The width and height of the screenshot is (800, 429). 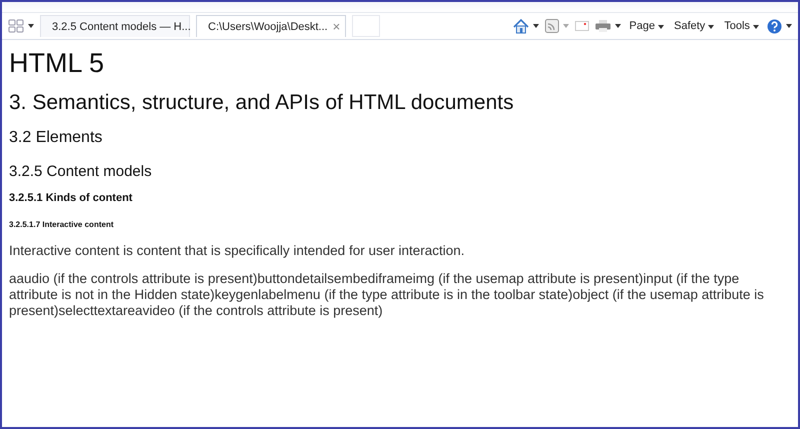 I want to click on paragraph: aaudio (if the controls attribute is present)buttondetailsembediframeimg (if the usemap attribute is present)input (if the type attribute is not in the Hidden state)keygenlabelmenu (if the type attribute is in the toolbar state)object (if the usemap attribute is present)selecttextareavideo (if the controls attribute is present), so click(x=387, y=295).